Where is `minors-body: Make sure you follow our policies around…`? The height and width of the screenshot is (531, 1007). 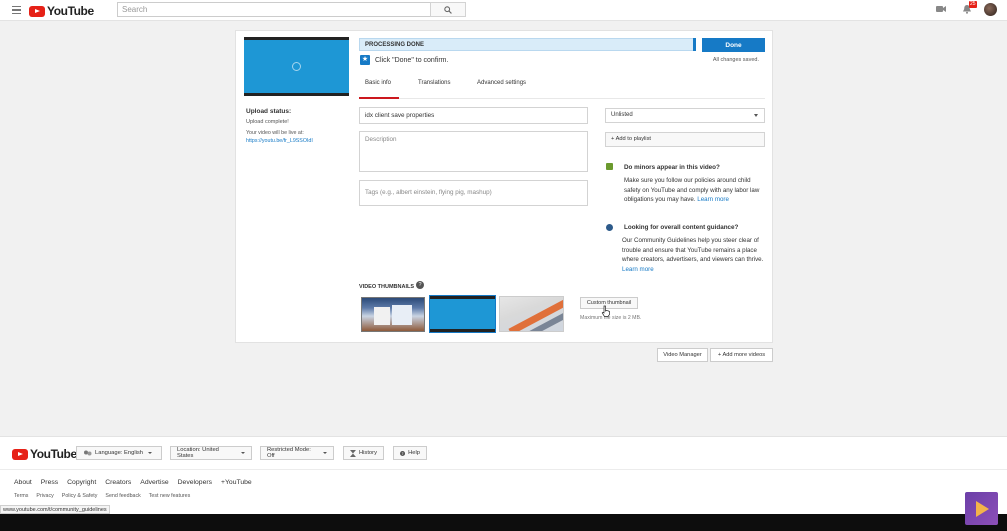 minors-body: Make sure you follow our policies around… is located at coordinates (695, 190).